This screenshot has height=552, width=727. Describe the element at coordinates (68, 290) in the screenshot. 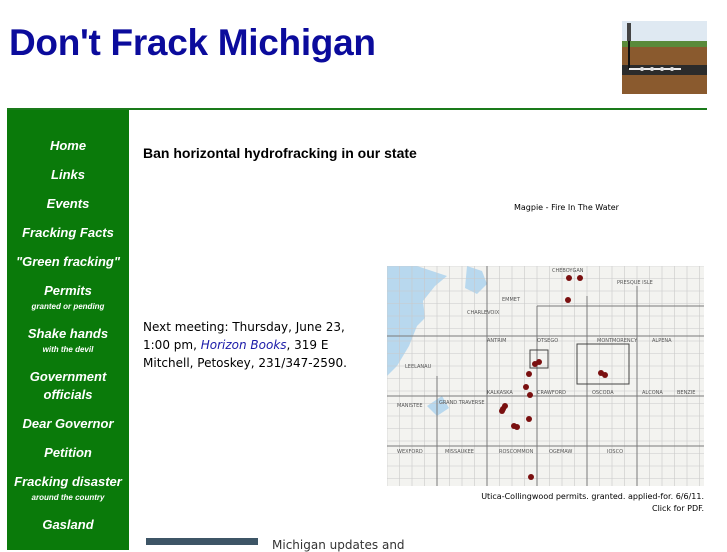

I see `nav-permits-label: Permits` at that location.